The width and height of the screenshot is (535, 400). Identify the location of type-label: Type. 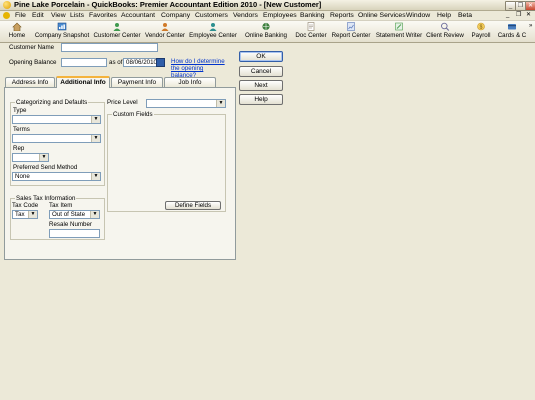
(20, 110).